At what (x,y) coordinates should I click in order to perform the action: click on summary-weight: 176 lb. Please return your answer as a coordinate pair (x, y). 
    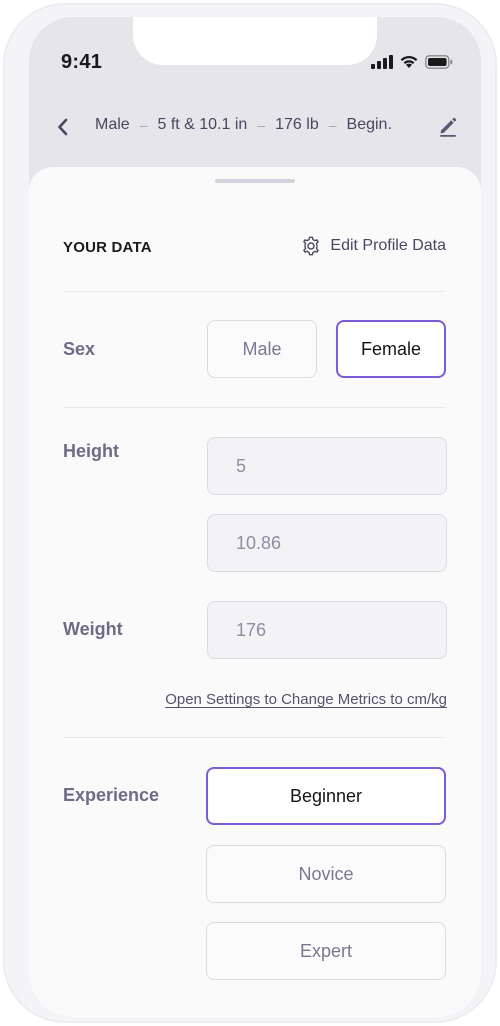
    Looking at the image, I should click on (297, 124).